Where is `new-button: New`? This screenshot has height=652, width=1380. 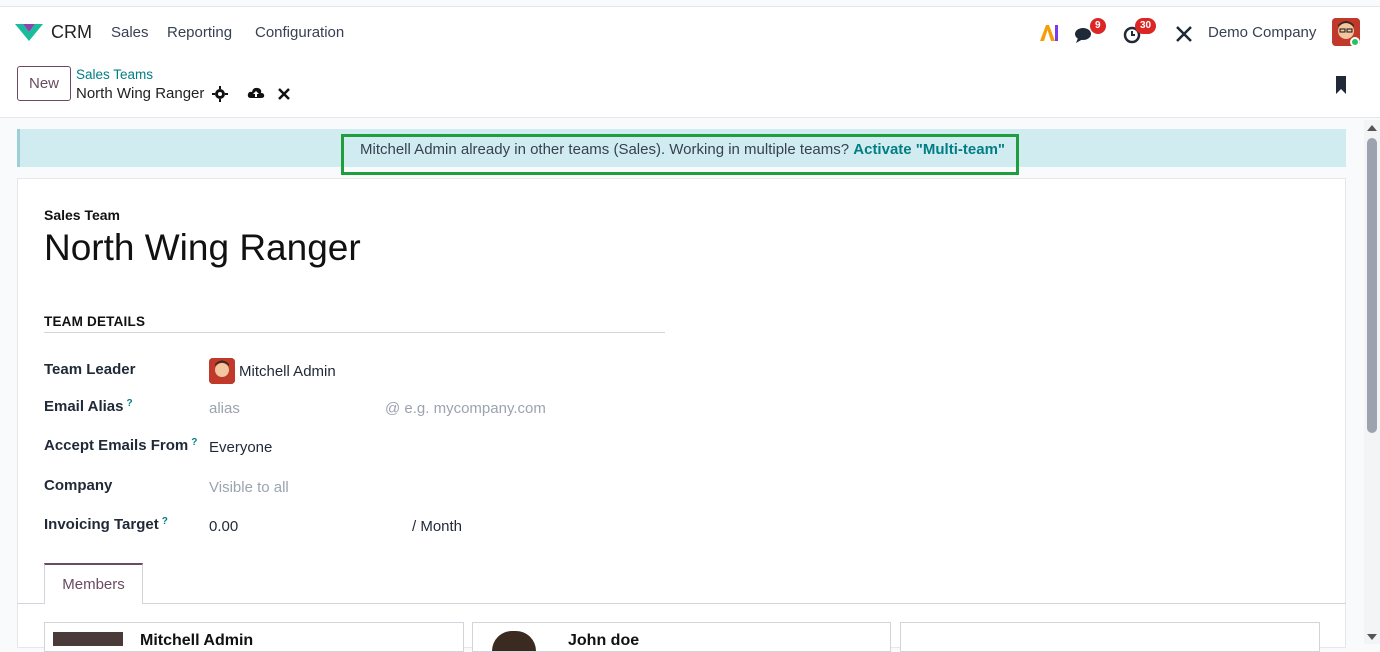 new-button: New is located at coordinates (44, 83).